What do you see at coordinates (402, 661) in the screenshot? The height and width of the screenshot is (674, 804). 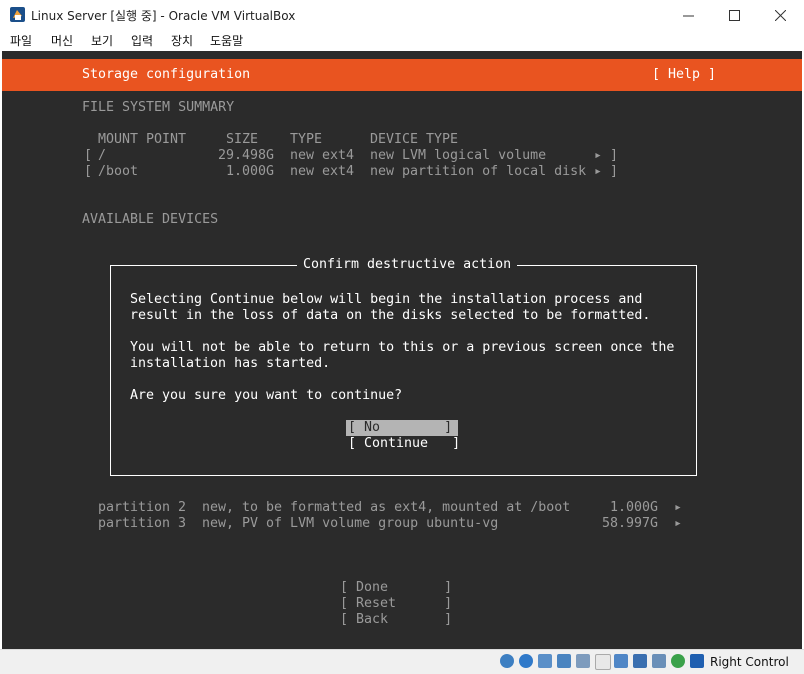 I see `status-bar: Right Control` at bounding box center [402, 661].